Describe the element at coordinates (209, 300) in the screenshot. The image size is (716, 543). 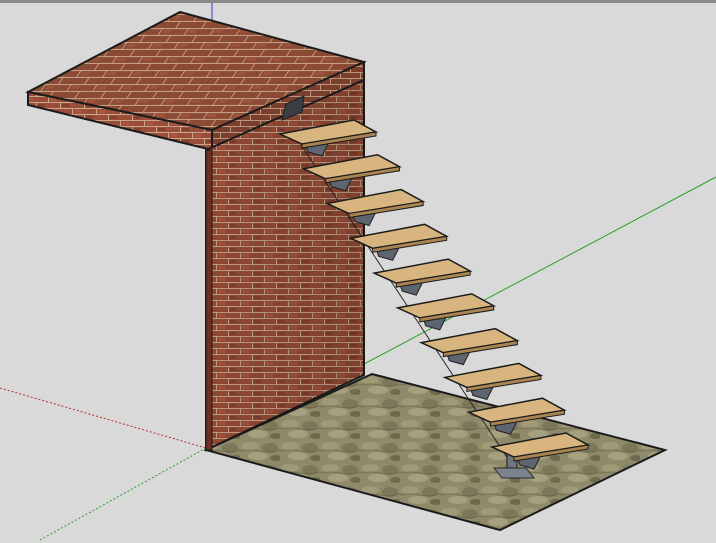
I see `wall-left-edge` at that location.